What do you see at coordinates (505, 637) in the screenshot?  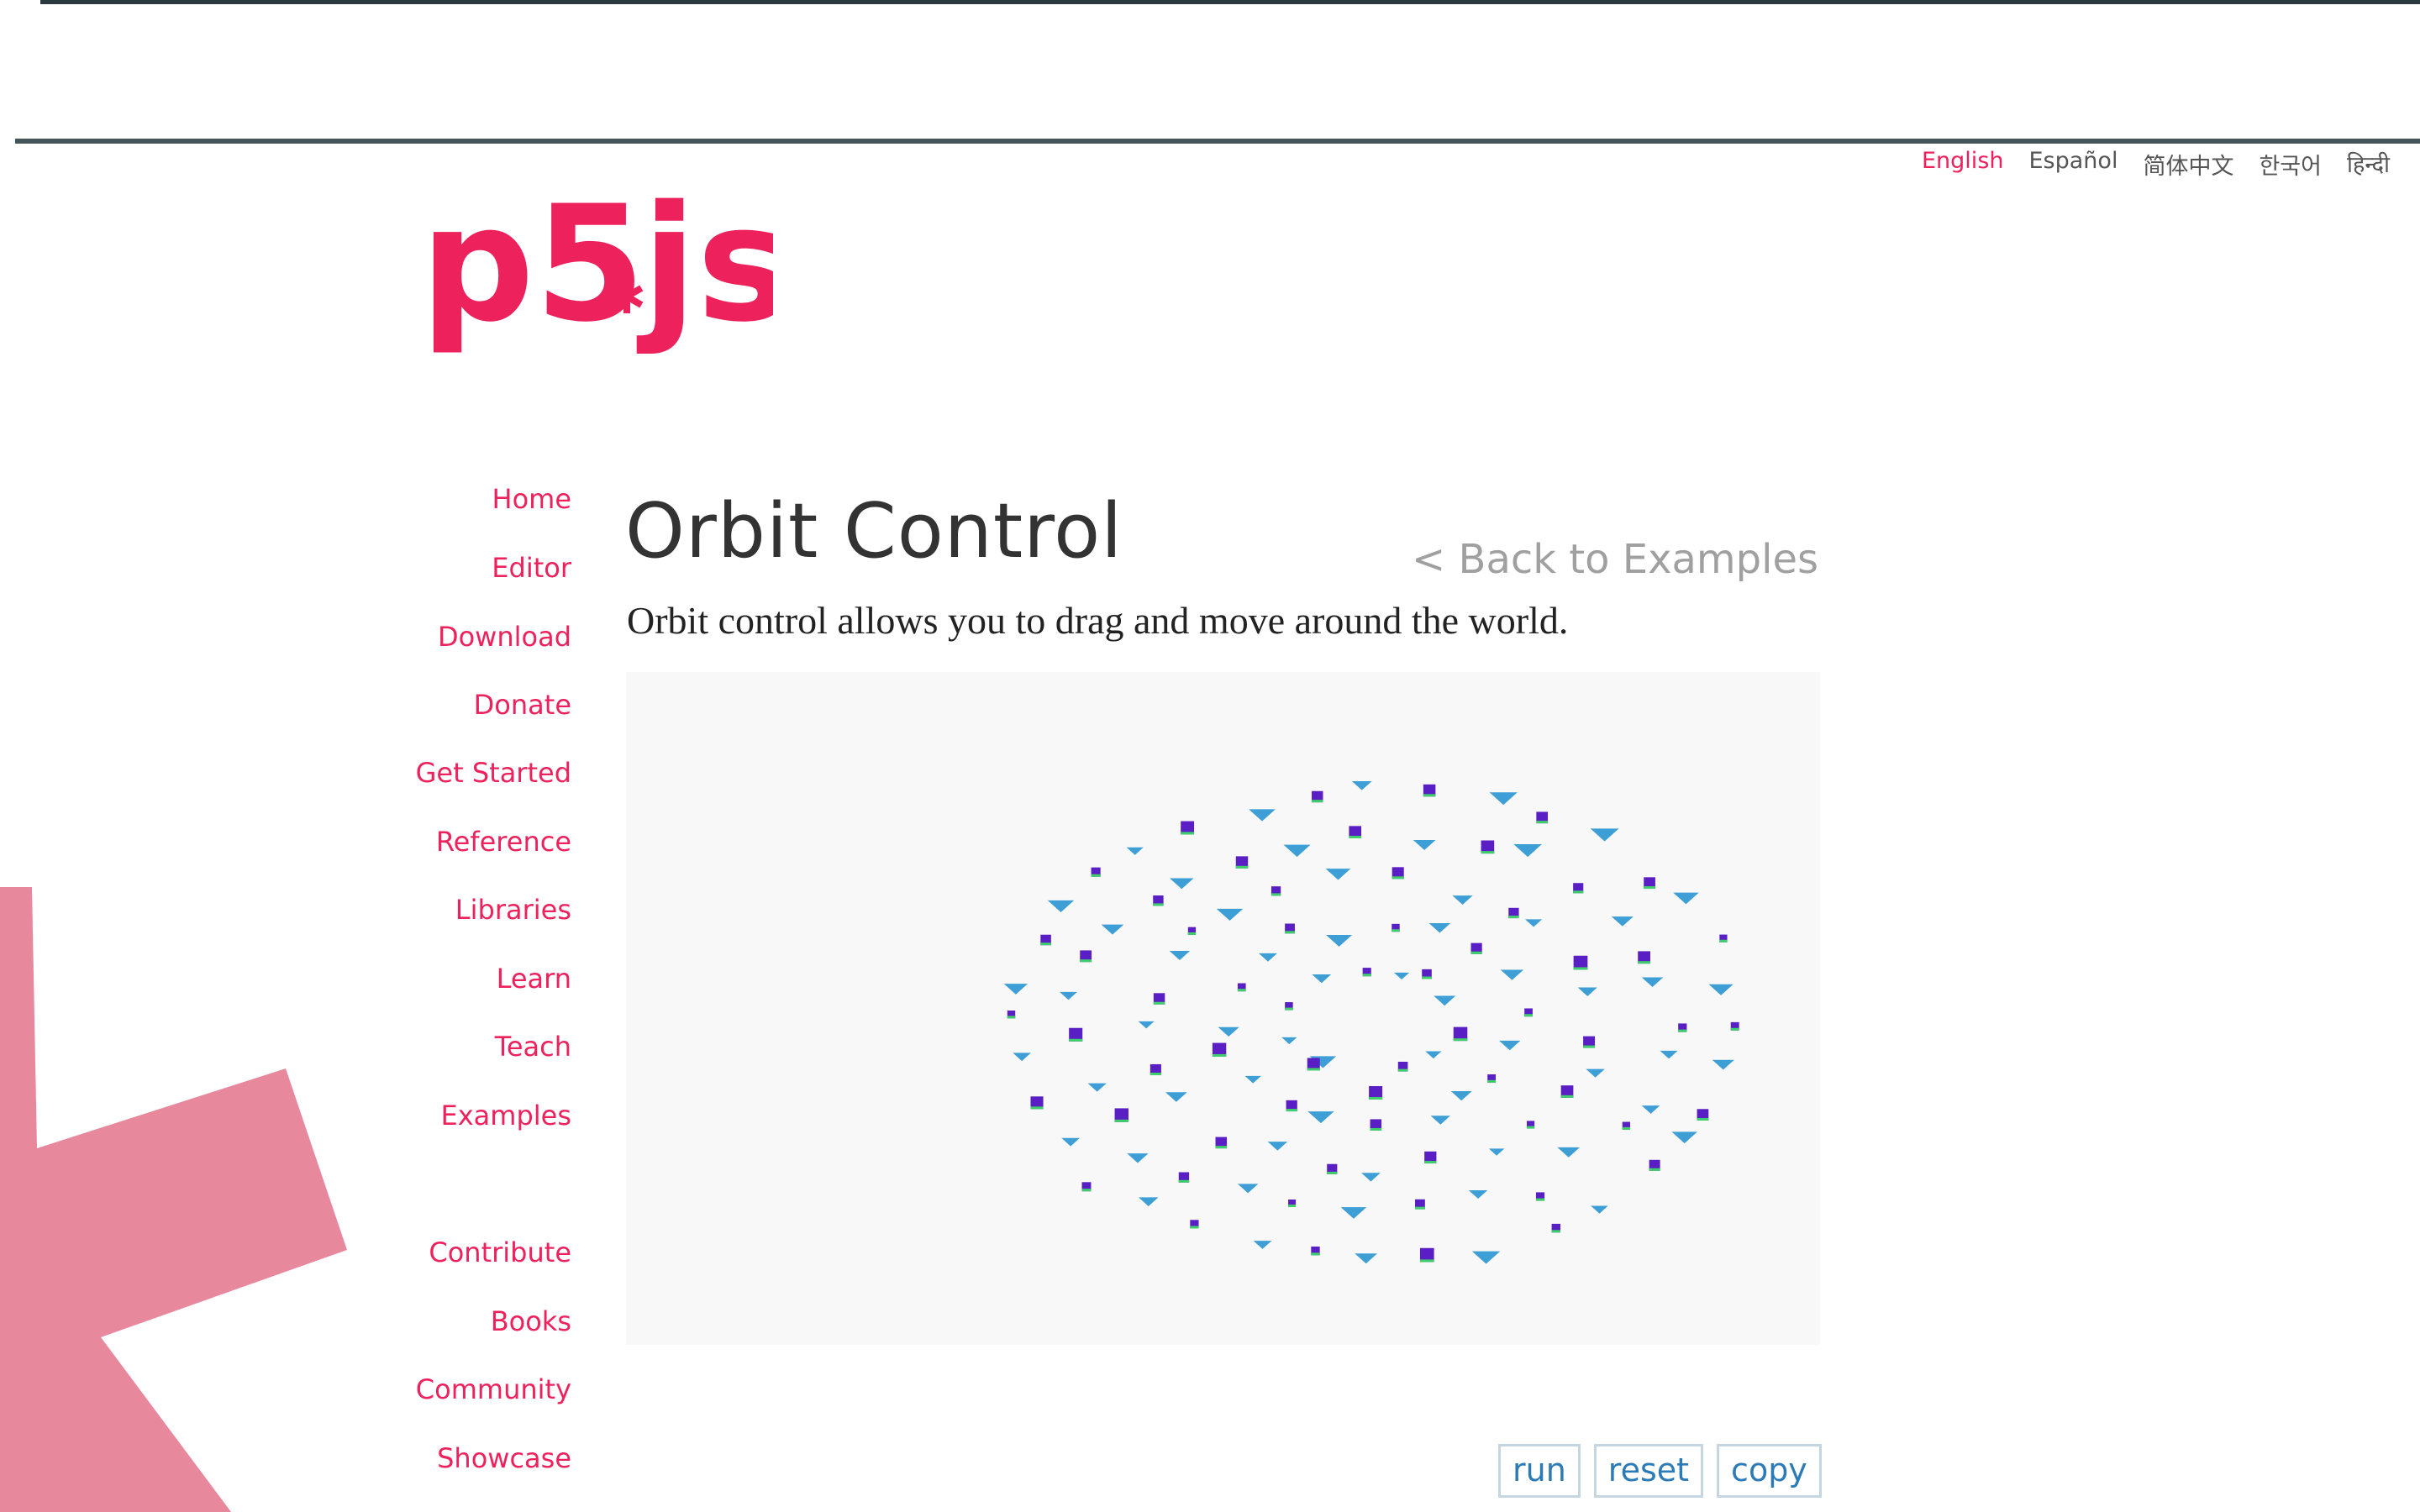 I see `sidebar-item-download: Download` at bounding box center [505, 637].